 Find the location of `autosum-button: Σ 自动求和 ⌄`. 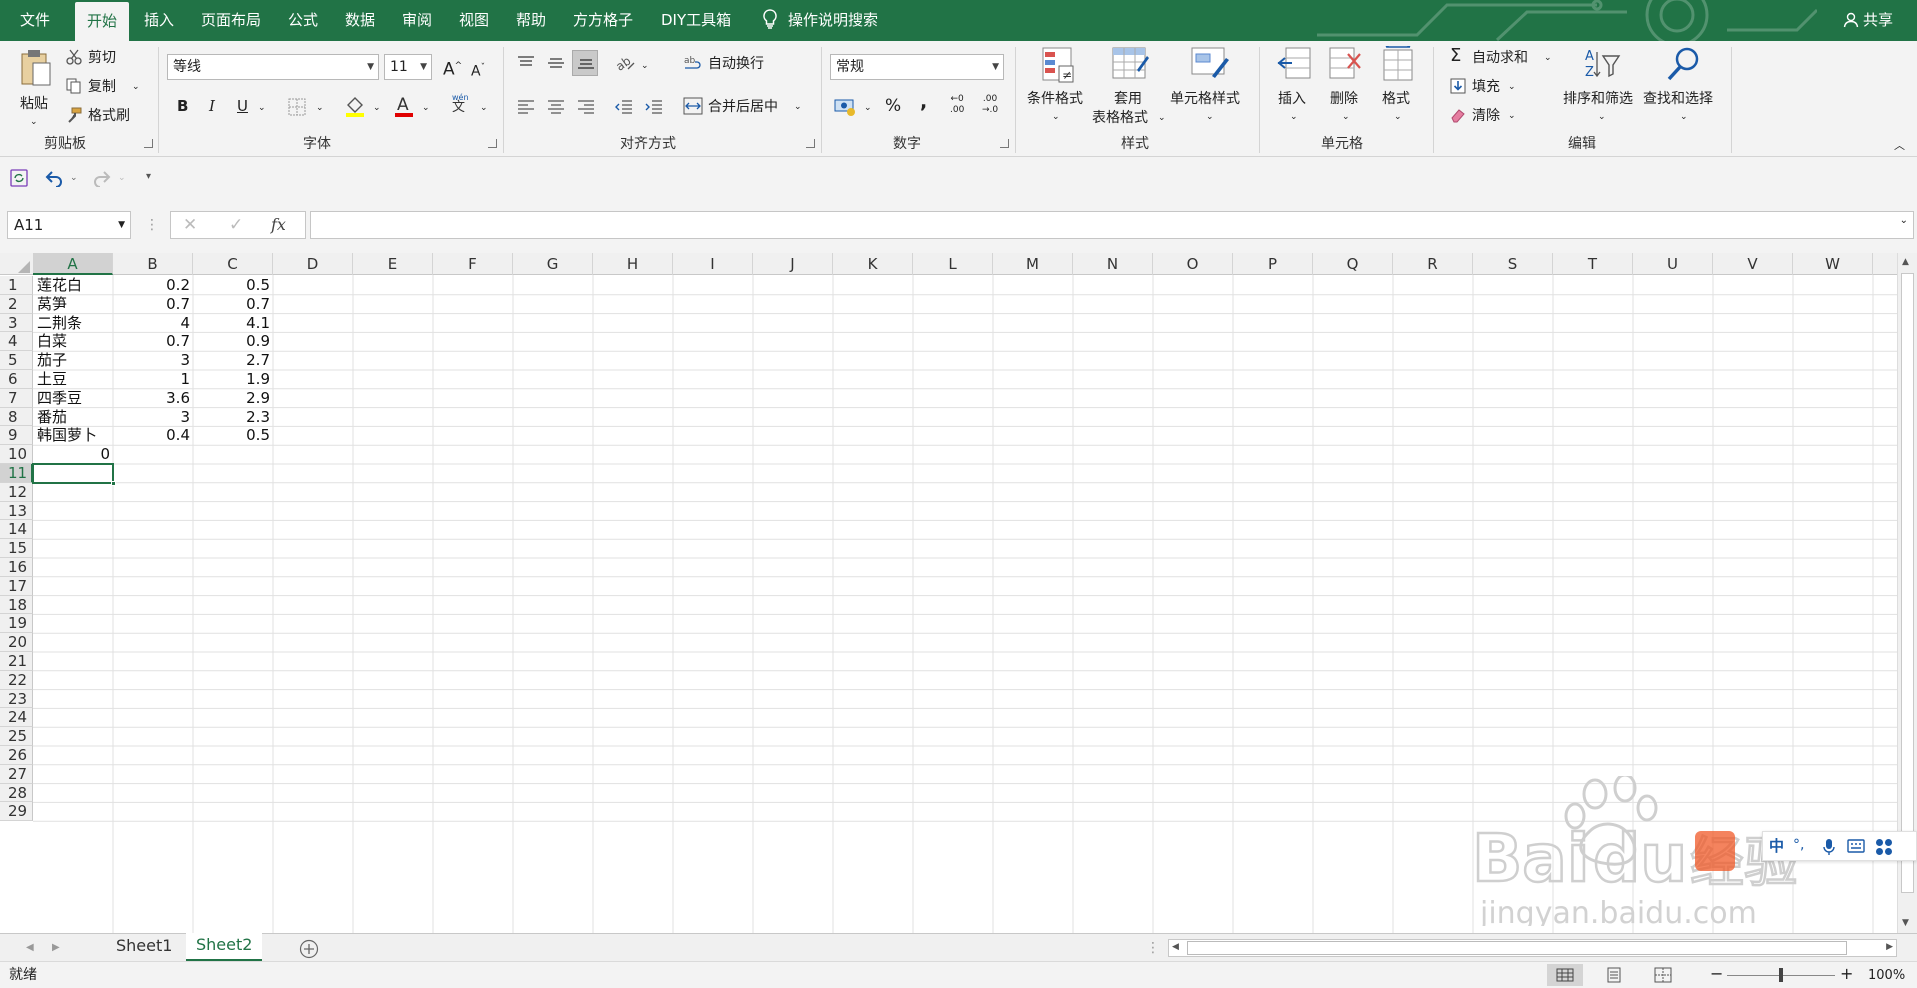

autosum-button: Σ 自动求和 ⌄ is located at coordinates (1504, 58).